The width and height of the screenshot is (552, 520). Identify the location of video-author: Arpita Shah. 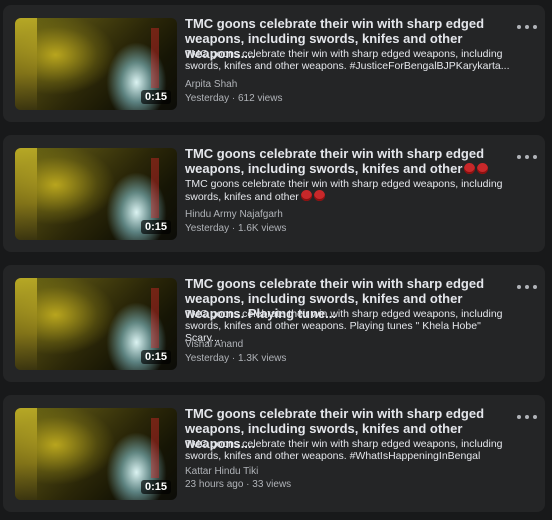
(211, 84).